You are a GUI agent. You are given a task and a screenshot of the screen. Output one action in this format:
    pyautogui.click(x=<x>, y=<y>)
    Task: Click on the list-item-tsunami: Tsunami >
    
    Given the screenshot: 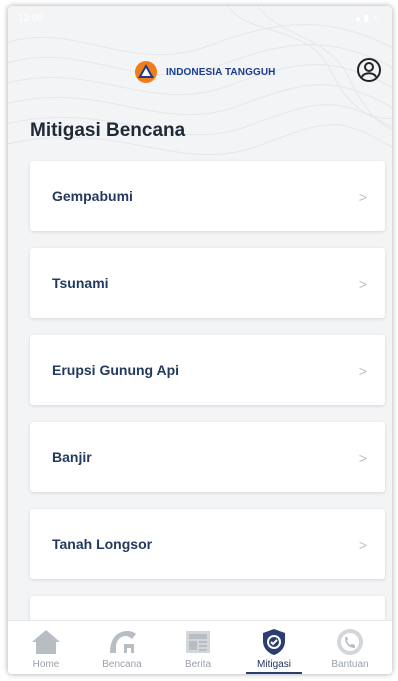 What is the action you would take?
    pyautogui.click(x=207, y=283)
    